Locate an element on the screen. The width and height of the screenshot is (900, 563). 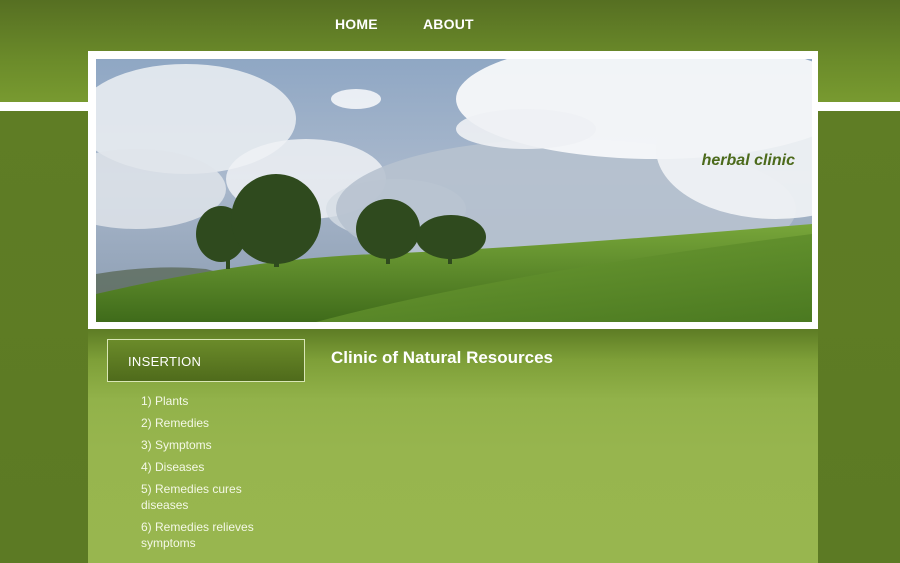
sidebar-menu-title: INSERTION is located at coordinates (165, 361).